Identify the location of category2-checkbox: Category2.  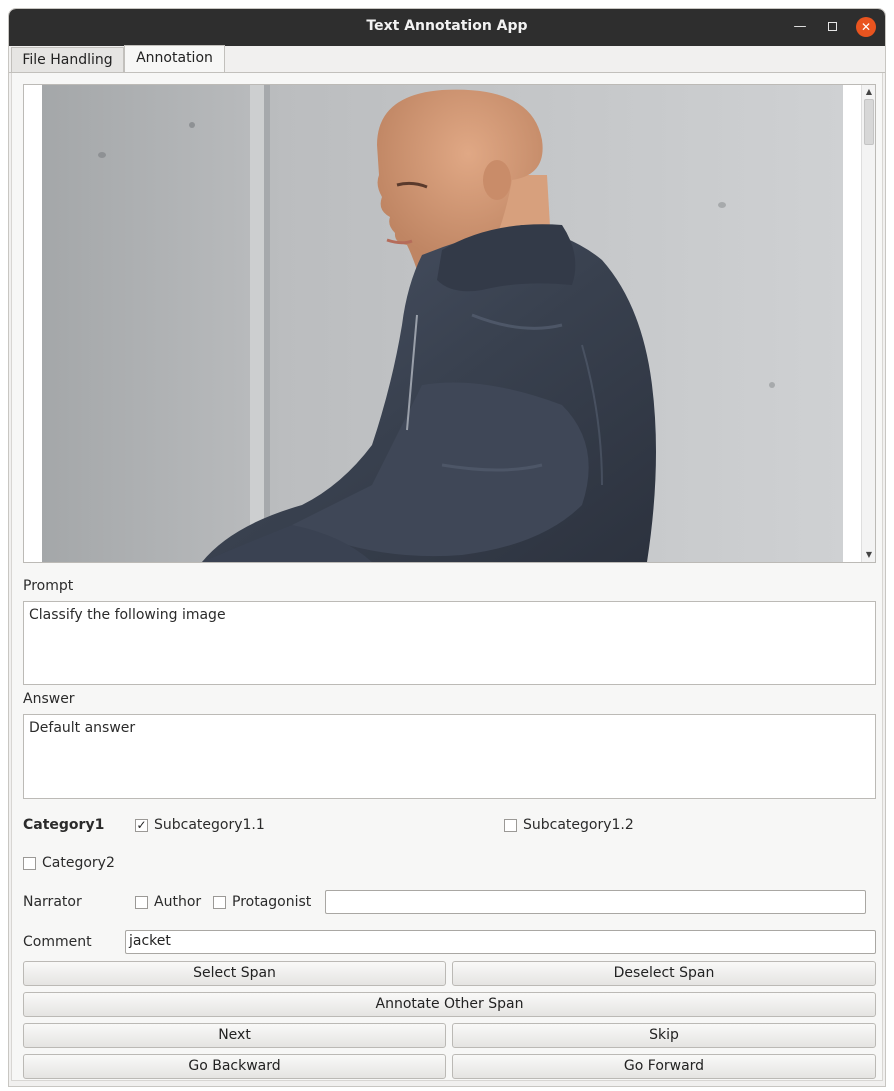
(69, 863).